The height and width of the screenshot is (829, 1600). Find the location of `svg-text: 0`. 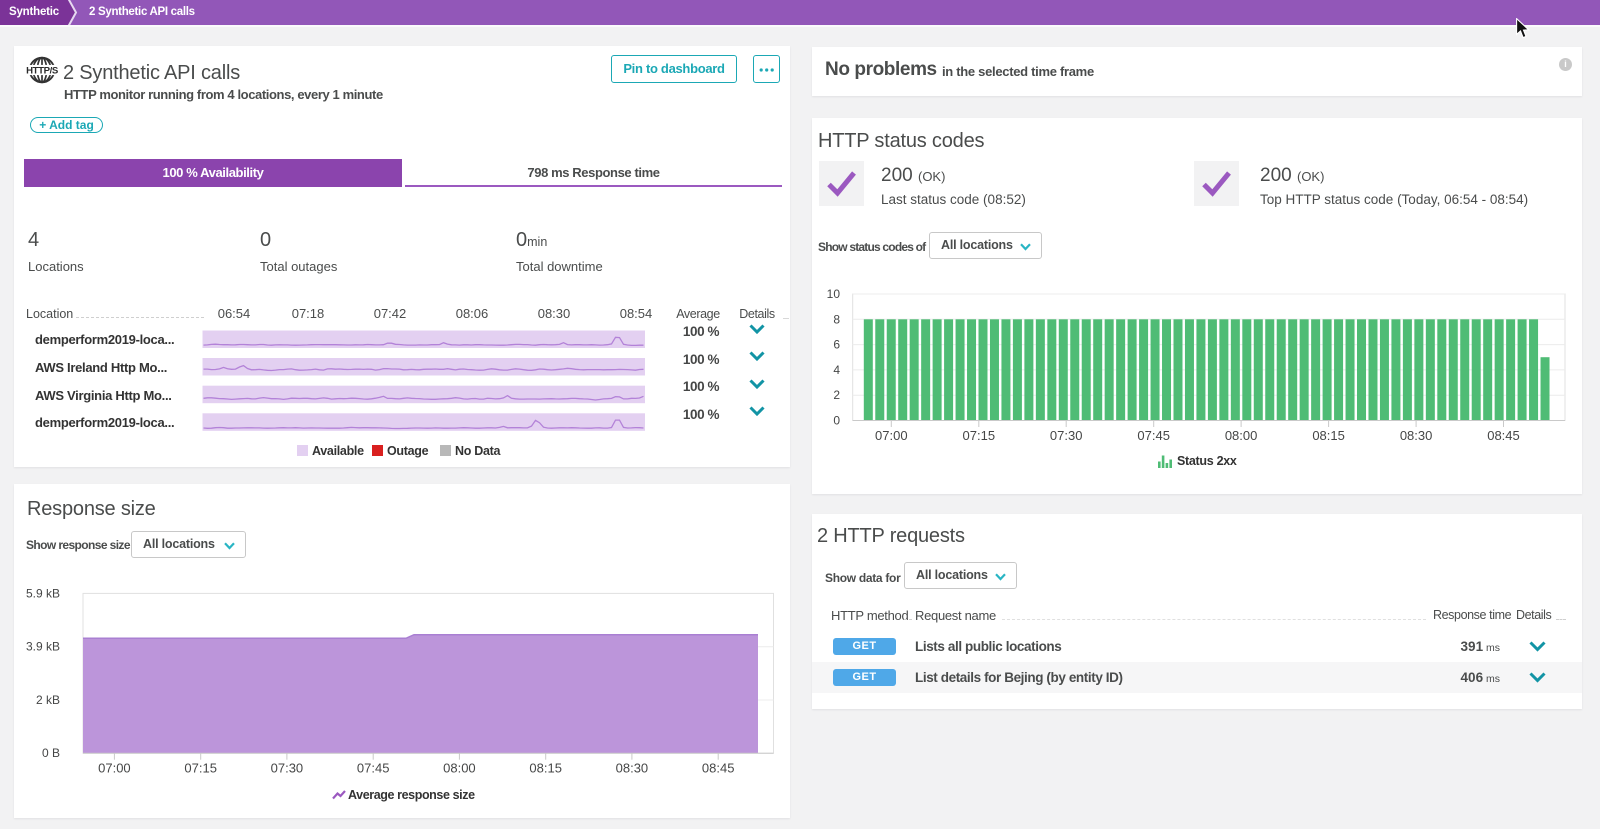

svg-text: 0 is located at coordinates (836, 421).